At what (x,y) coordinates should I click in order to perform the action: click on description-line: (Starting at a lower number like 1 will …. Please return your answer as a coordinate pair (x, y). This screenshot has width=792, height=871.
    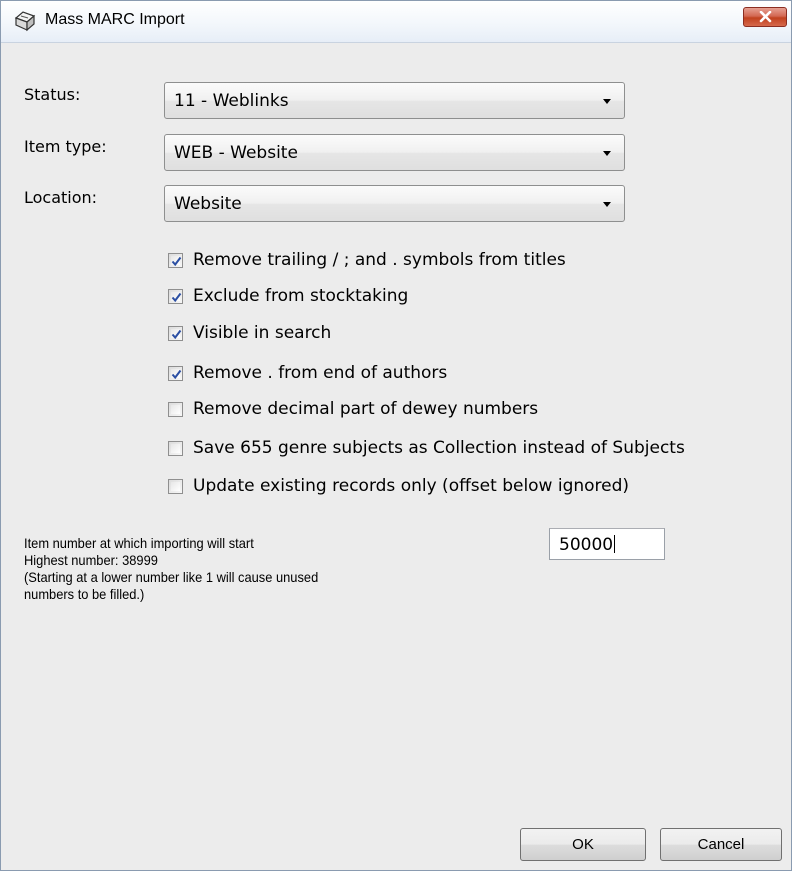
    Looking at the image, I should click on (171, 577).